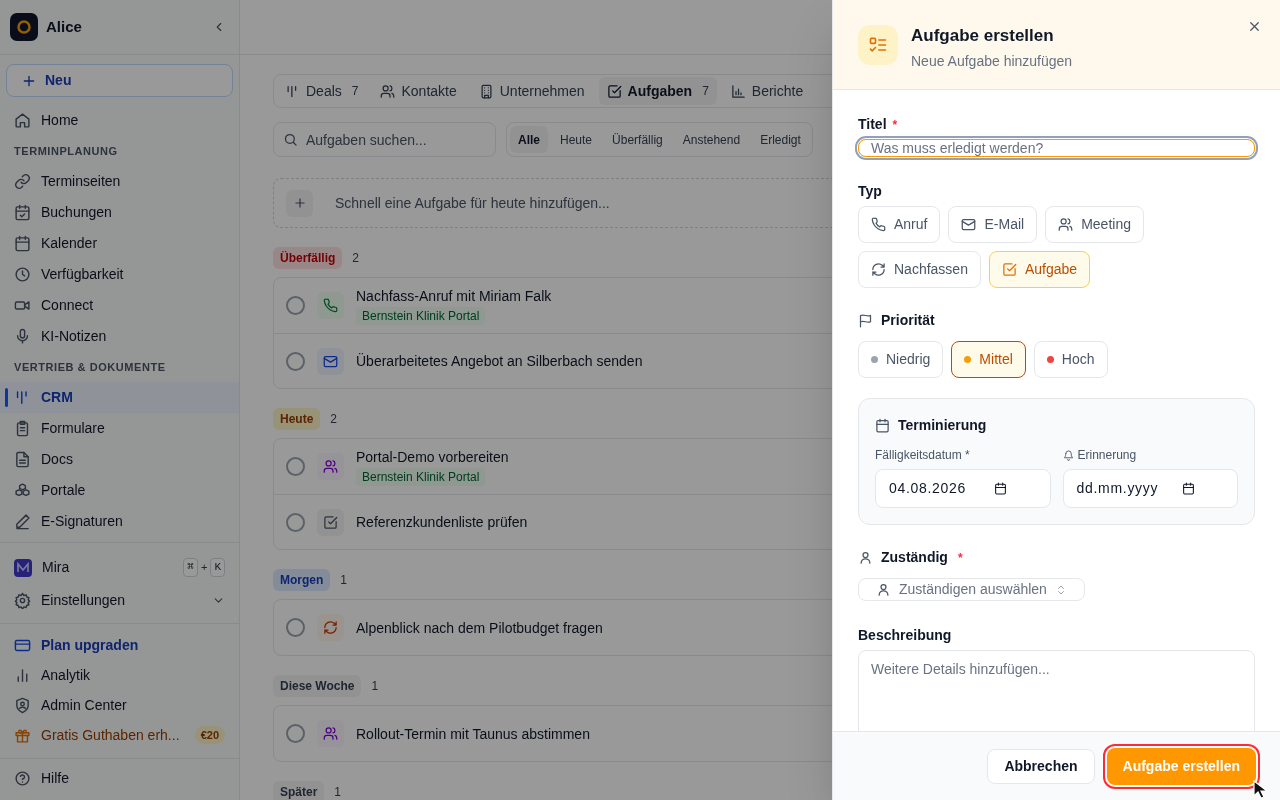 This screenshot has height=800, width=1280. Describe the element at coordinates (922, 455) in the screenshot. I see `field-label: Fälligkeitsdatum *` at that location.